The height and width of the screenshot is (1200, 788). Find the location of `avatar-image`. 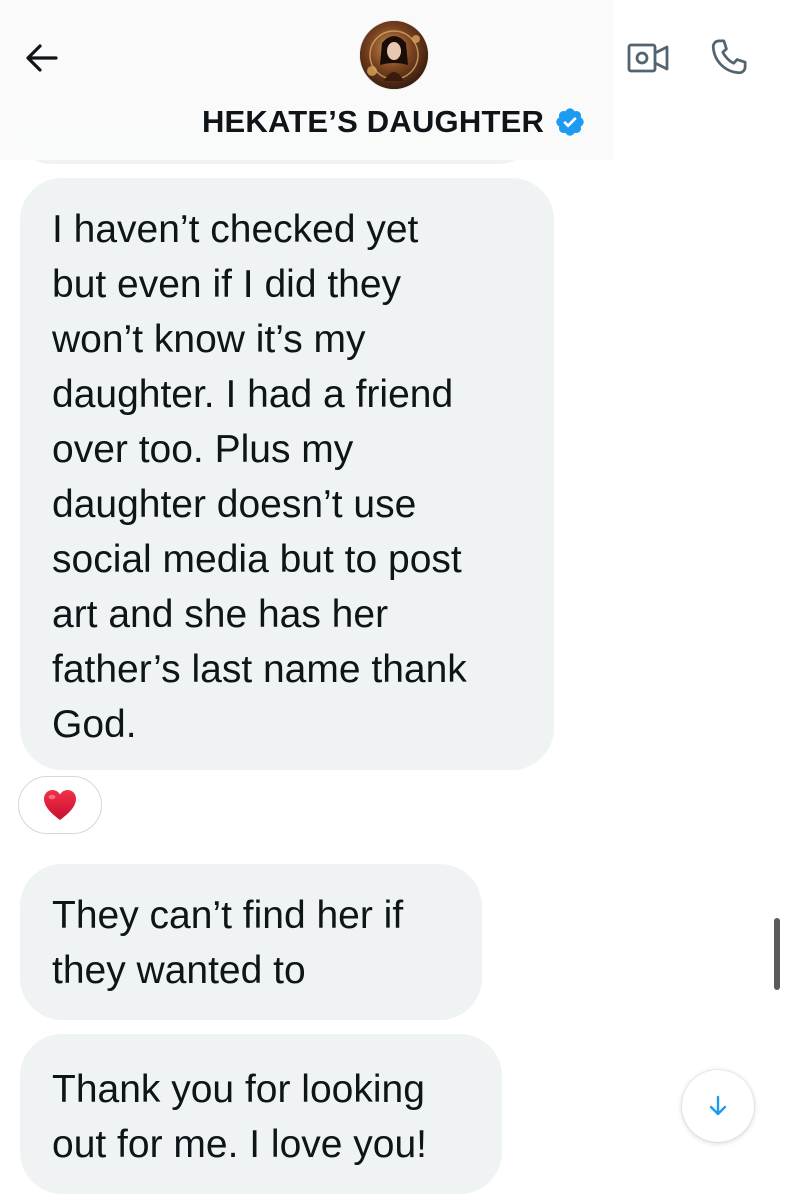

avatar-image is located at coordinates (394, 55).